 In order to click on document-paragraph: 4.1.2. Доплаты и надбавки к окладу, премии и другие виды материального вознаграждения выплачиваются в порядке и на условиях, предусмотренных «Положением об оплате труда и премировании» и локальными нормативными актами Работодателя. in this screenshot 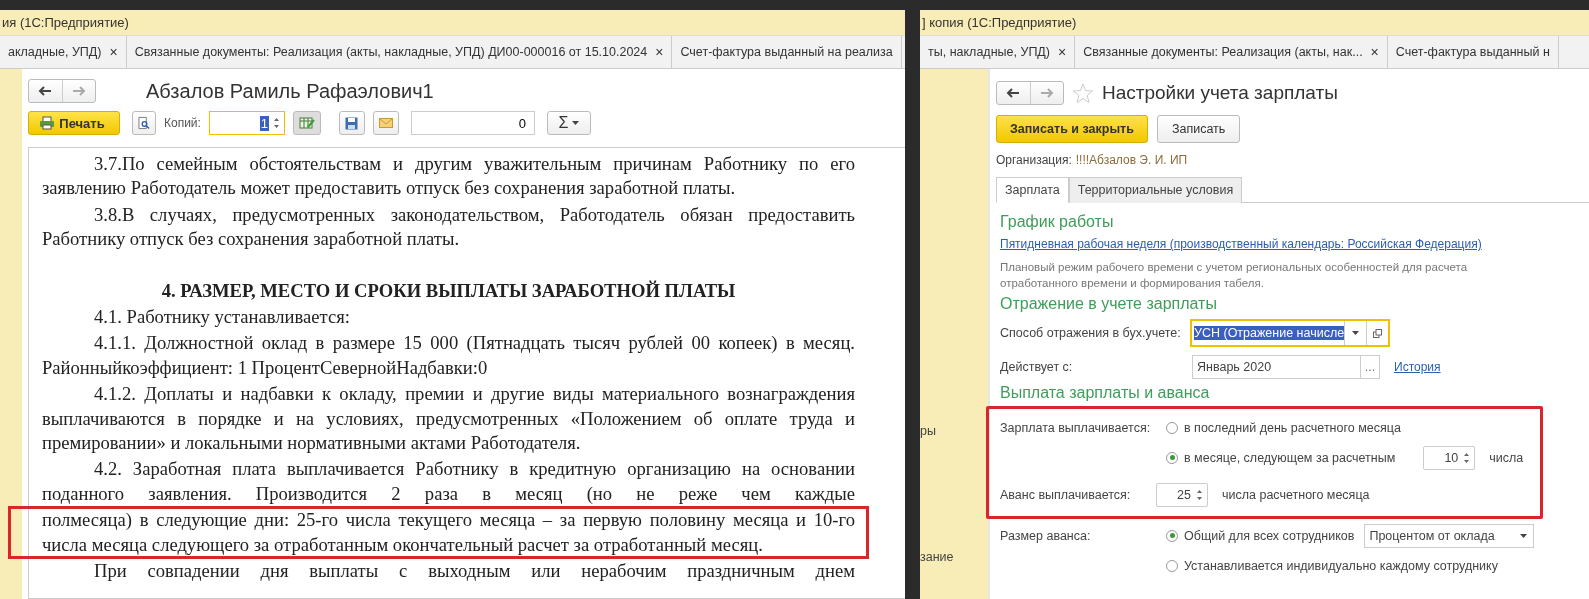, I will do `click(448, 419)`.